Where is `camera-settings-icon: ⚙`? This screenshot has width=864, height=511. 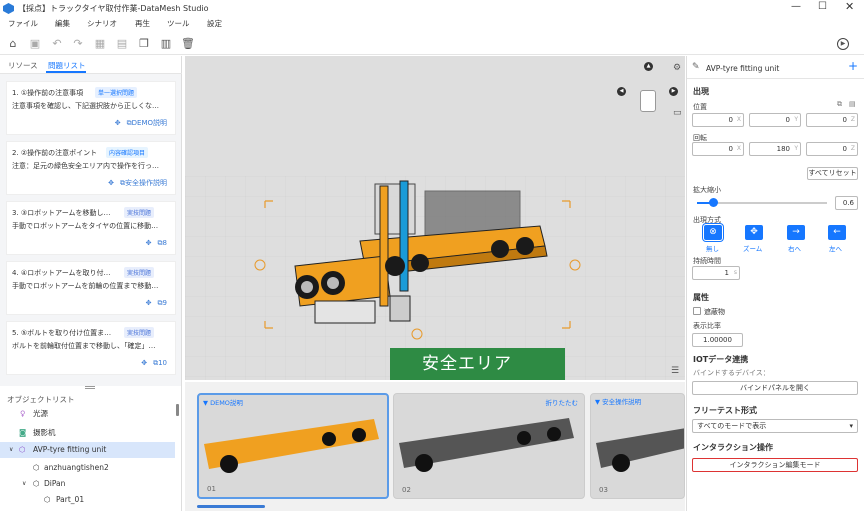
camera-settings-icon: ⚙ is located at coordinates (677, 68).